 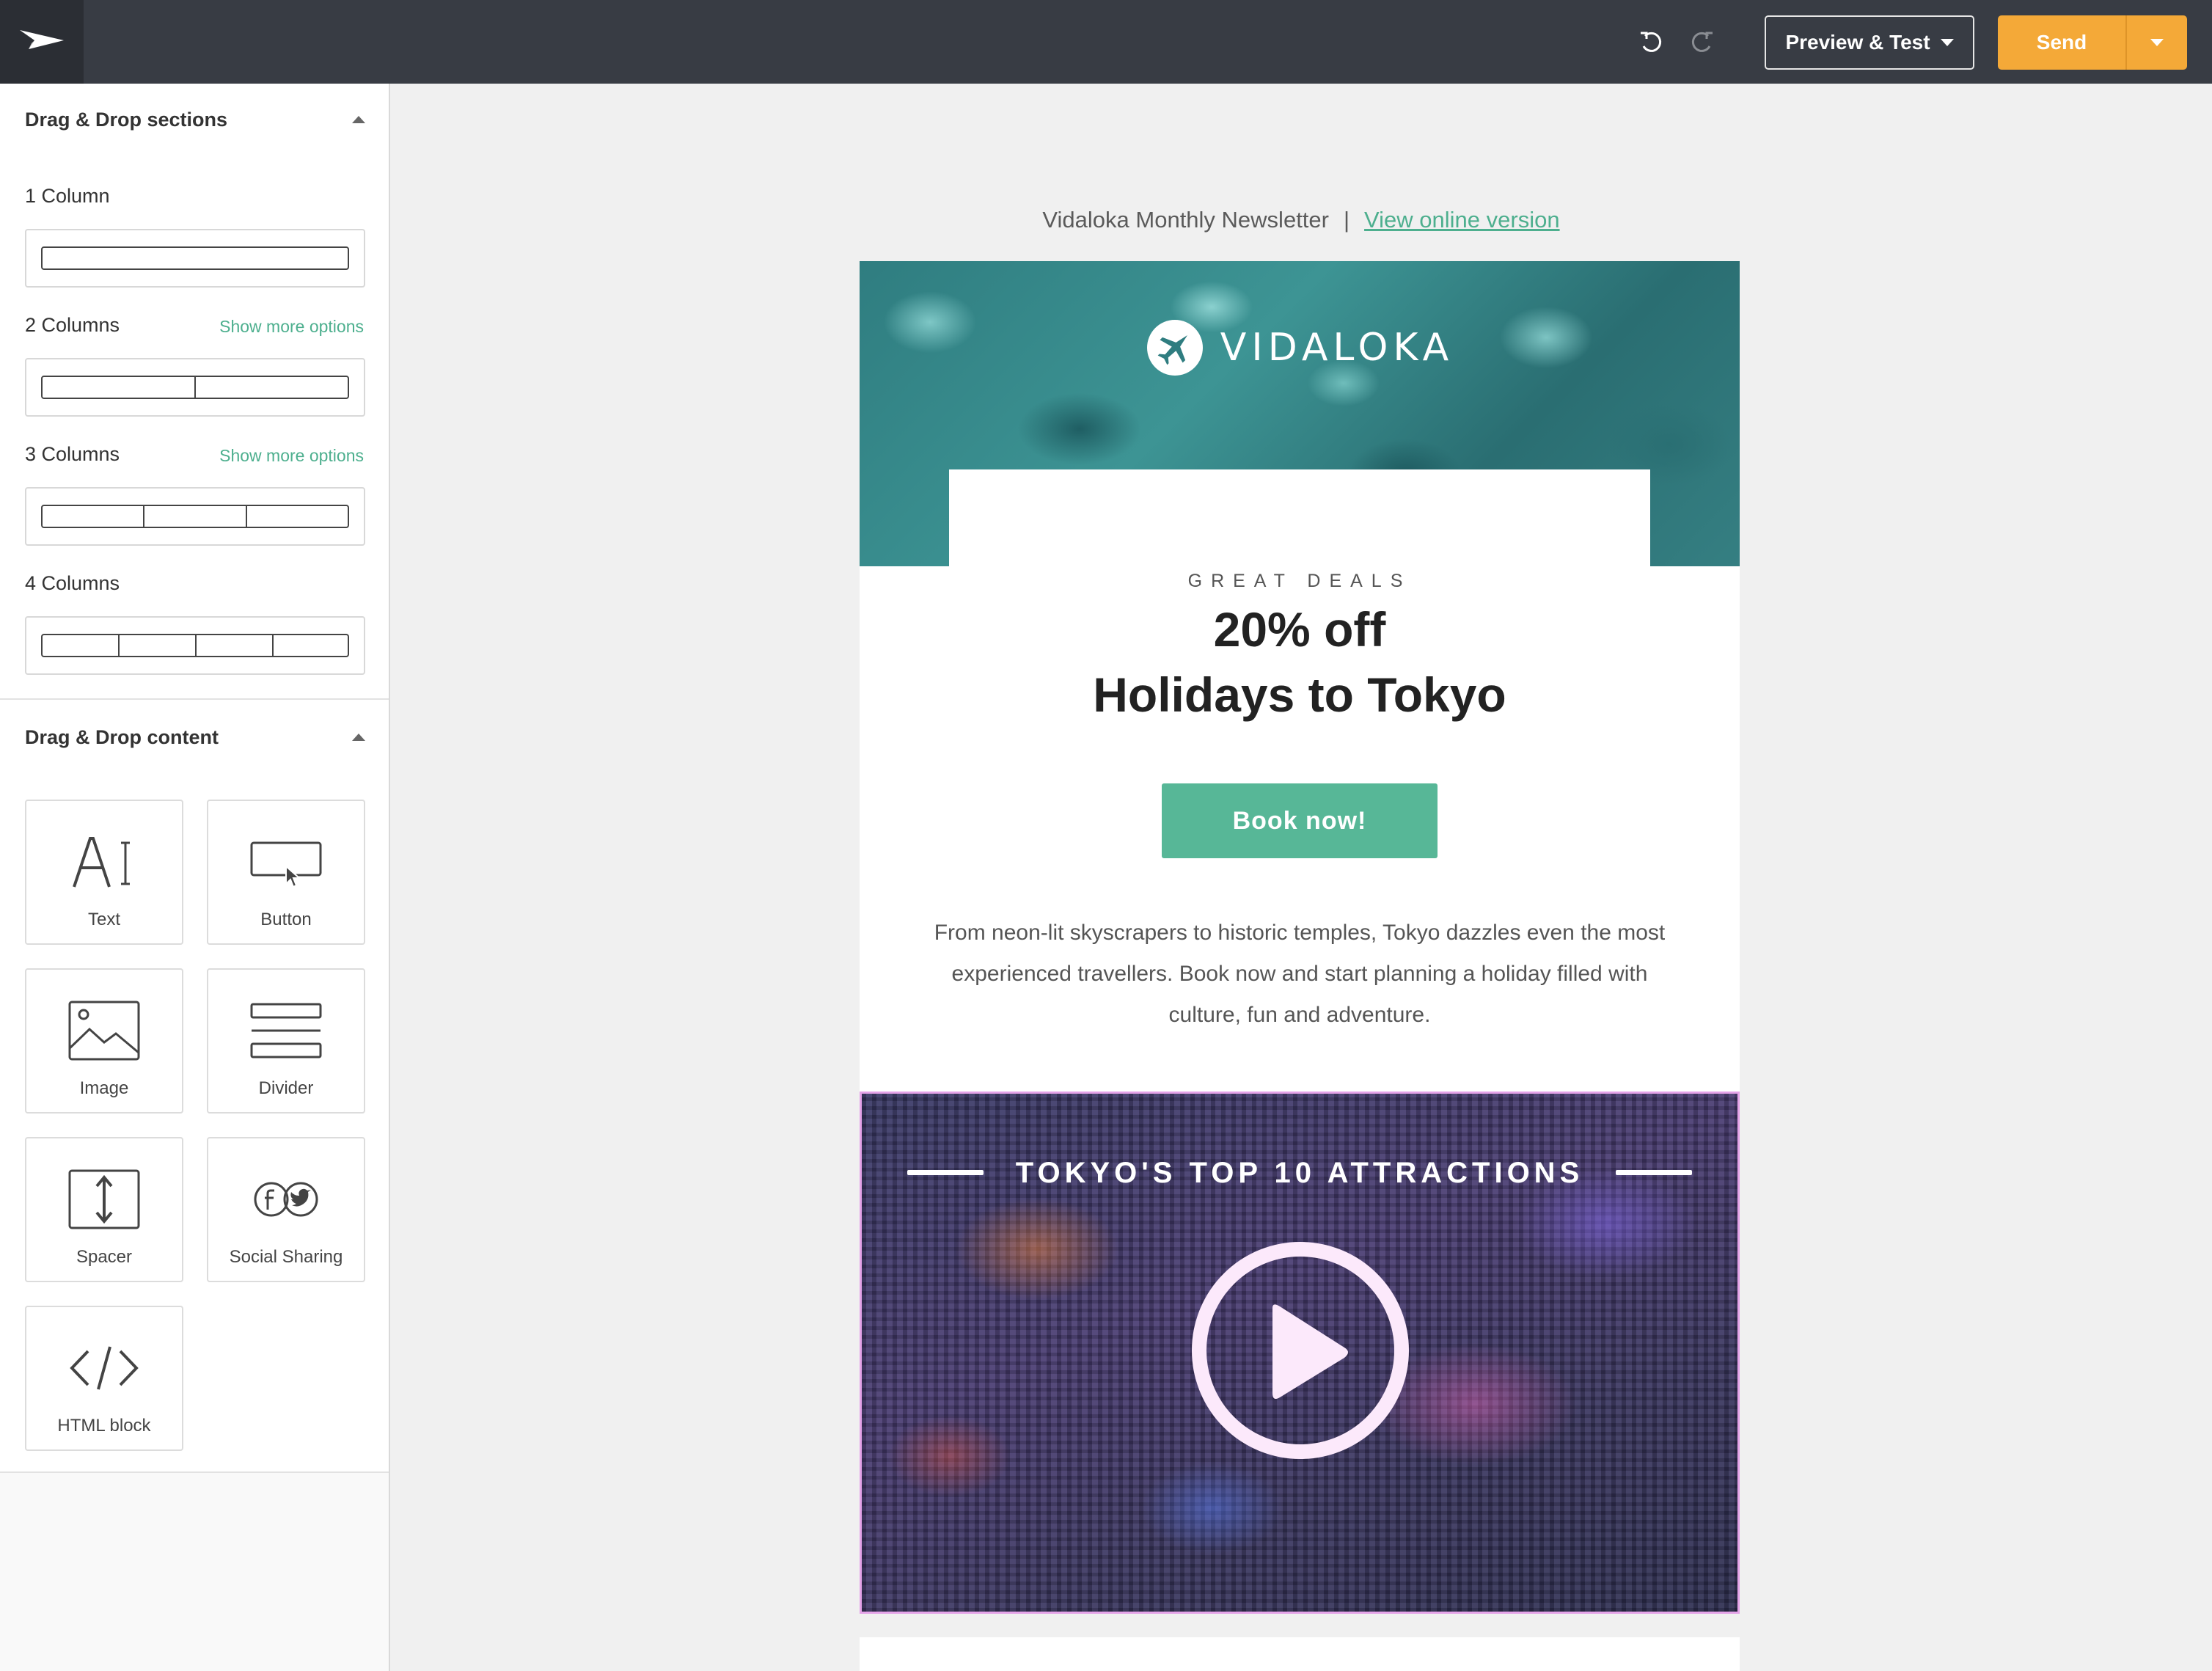 I want to click on tile-label: Button, so click(x=286, y=919).